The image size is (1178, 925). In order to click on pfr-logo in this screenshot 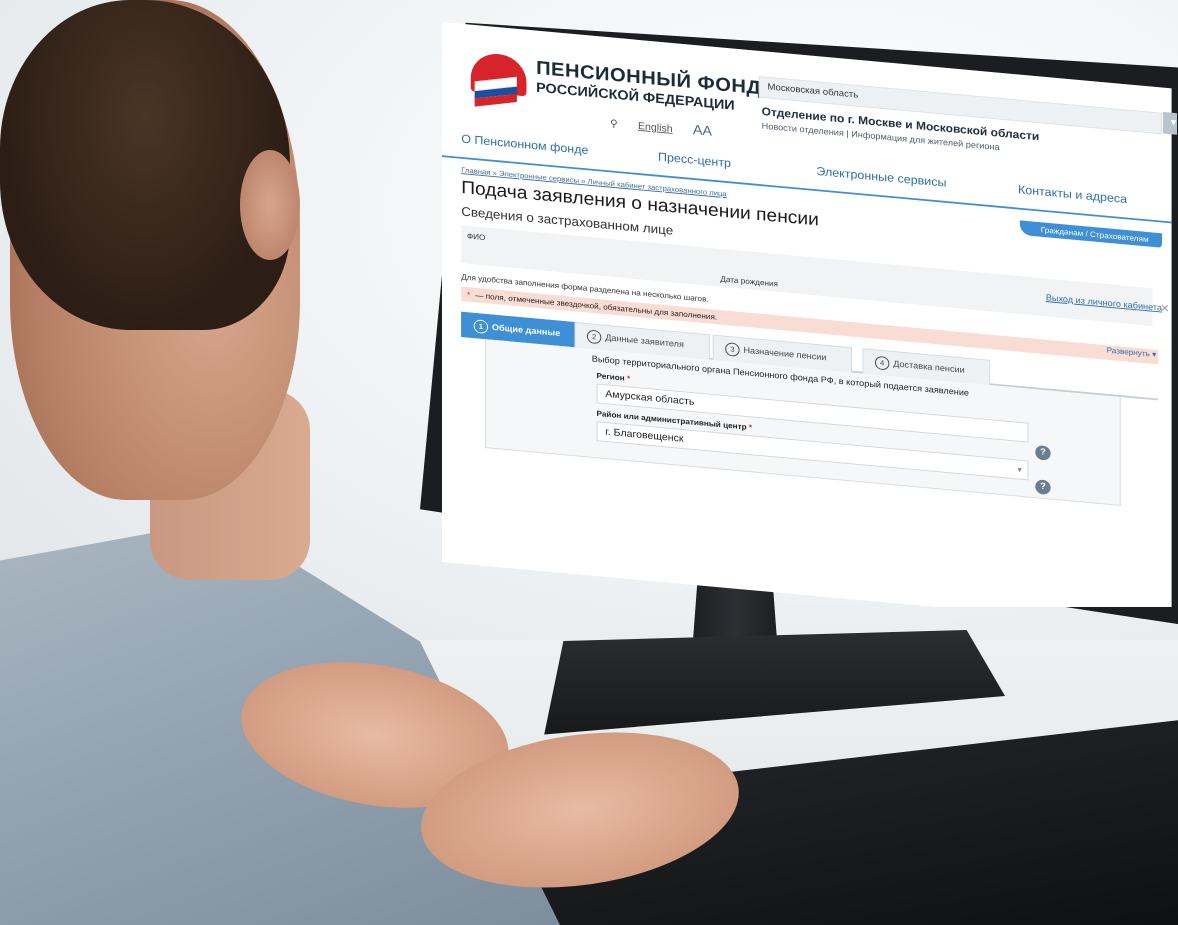, I will do `click(498, 79)`.